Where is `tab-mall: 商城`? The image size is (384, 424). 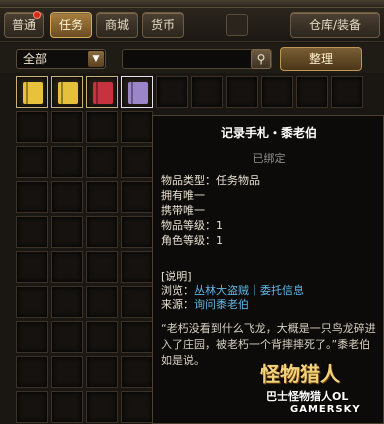
tab-mall: 商城 is located at coordinates (117, 25).